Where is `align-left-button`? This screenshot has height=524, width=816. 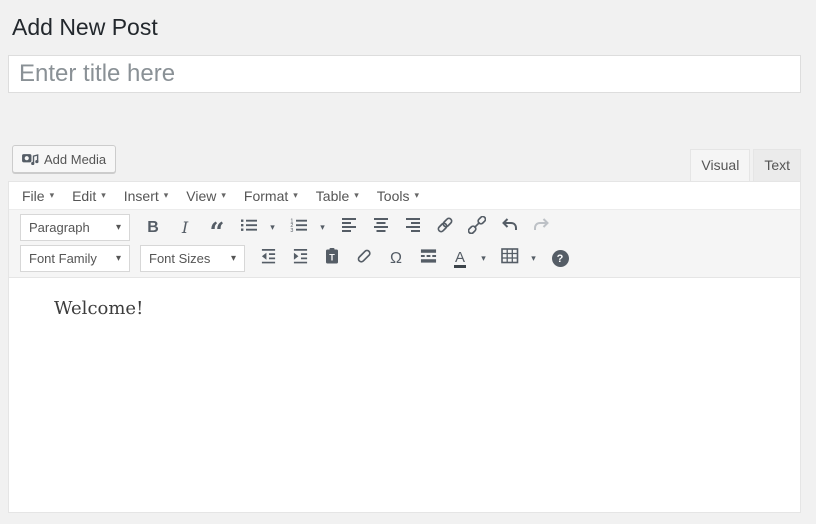 align-left-button is located at coordinates (349, 228).